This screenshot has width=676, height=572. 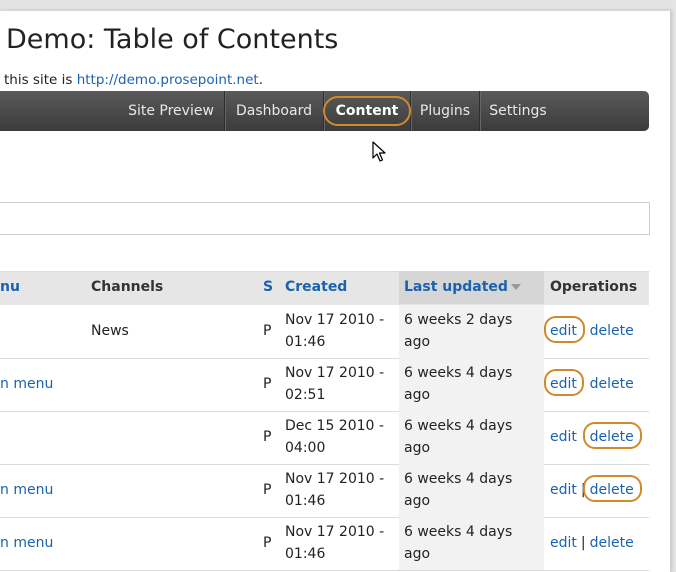 I want to click on sort-descending-icon, so click(x=515, y=287).